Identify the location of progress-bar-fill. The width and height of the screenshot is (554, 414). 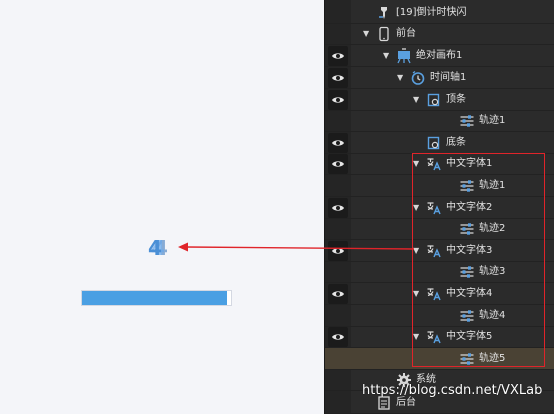
(154, 298).